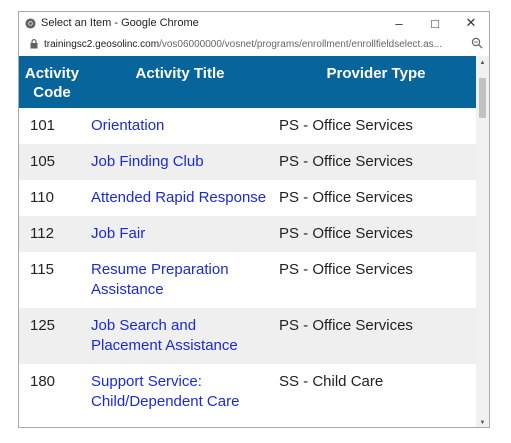  What do you see at coordinates (477, 43) in the screenshot?
I see `zoom-icon` at bounding box center [477, 43].